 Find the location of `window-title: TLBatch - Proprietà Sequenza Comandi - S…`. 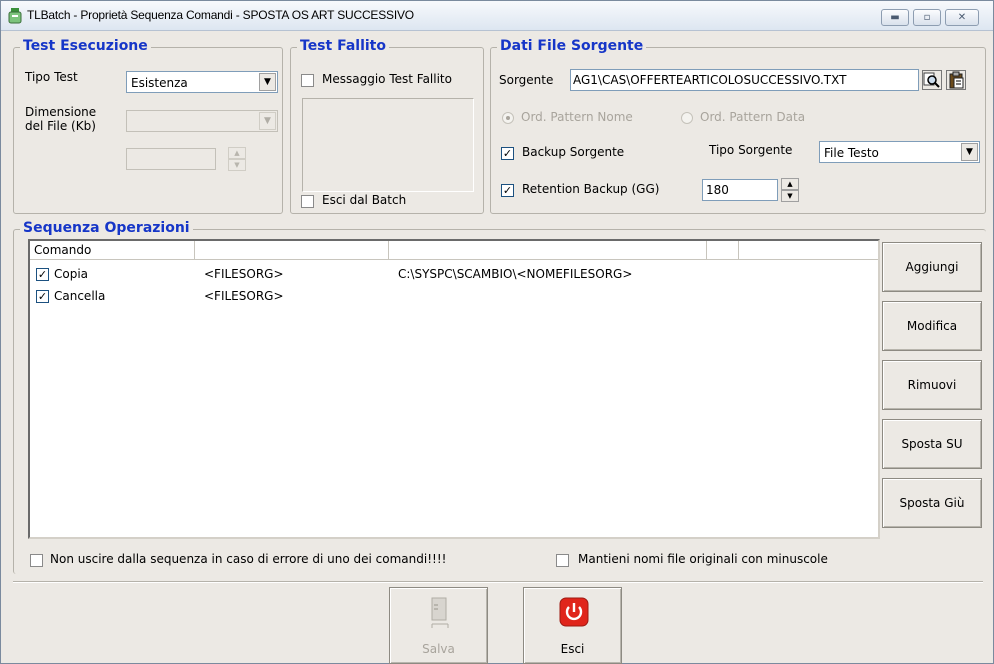

window-title: TLBatch - Proprietà Sequenza Comandi - S… is located at coordinates (220, 15).